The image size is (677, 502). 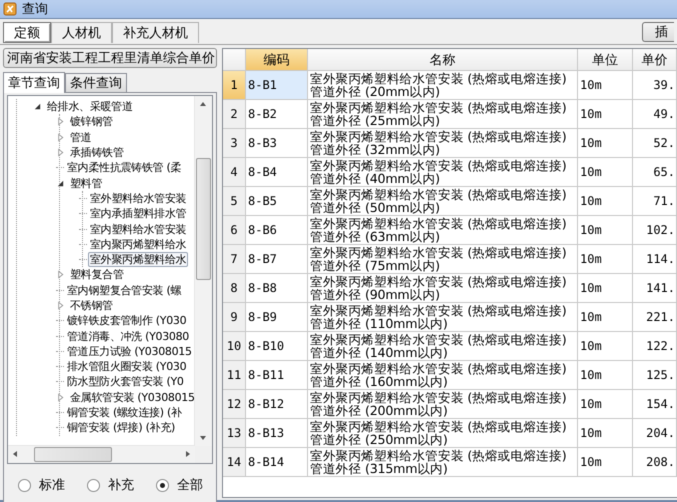 I want to click on table-cell: 221., so click(x=655, y=317).